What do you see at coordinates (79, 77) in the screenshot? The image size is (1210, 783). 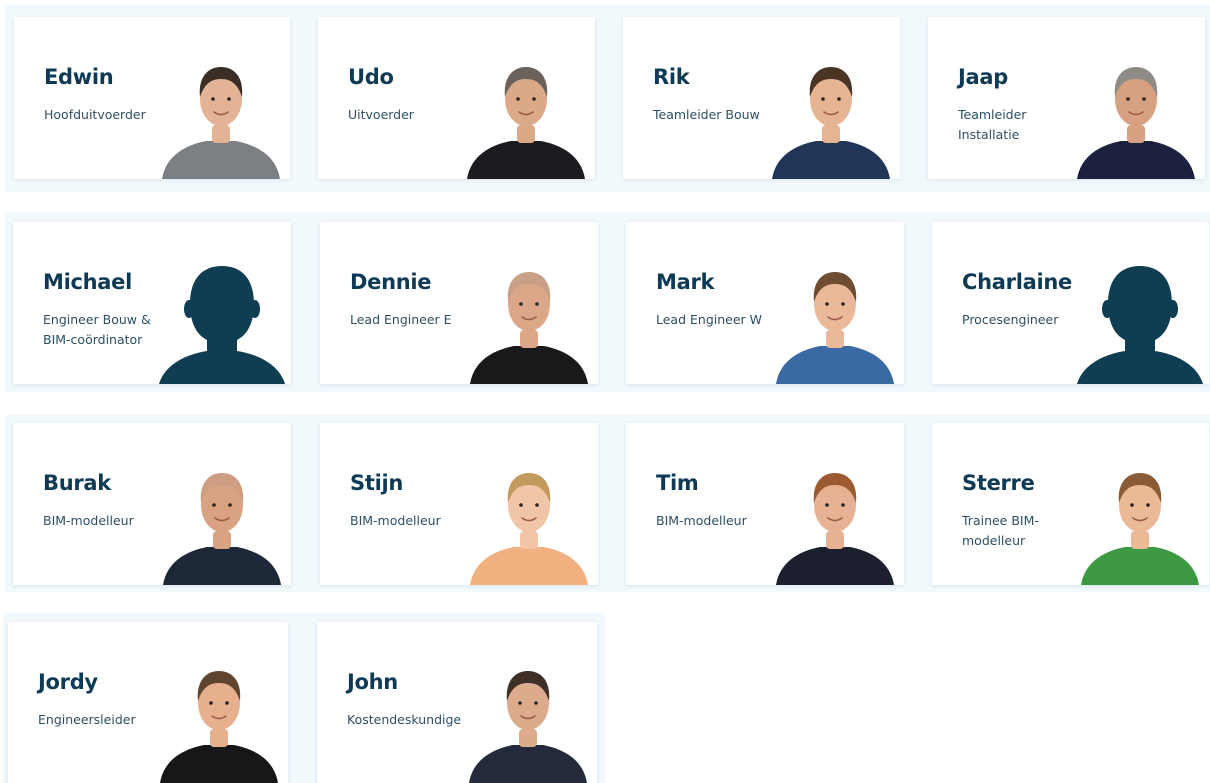 I see `team-member-name: Edwin` at bounding box center [79, 77].